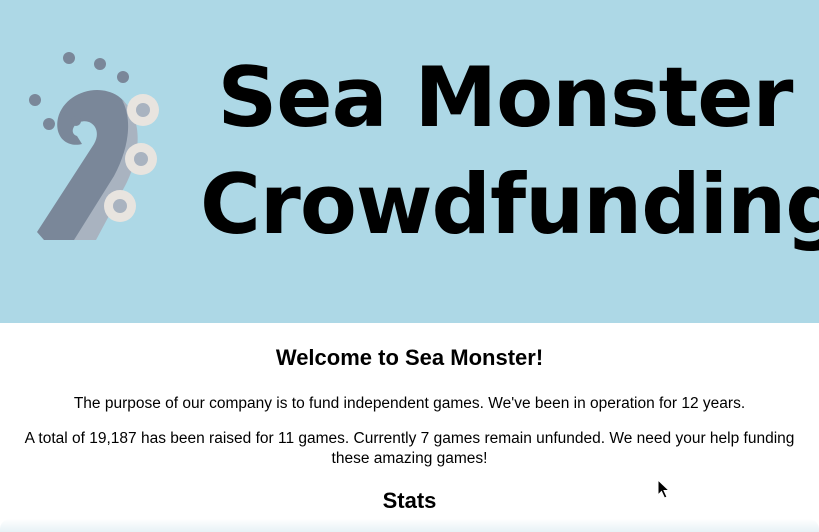 The width and height of the screenshot is (819, 532). I want to click on welcome-heading: Welcome to Sea Monster!, so click(409, 357).